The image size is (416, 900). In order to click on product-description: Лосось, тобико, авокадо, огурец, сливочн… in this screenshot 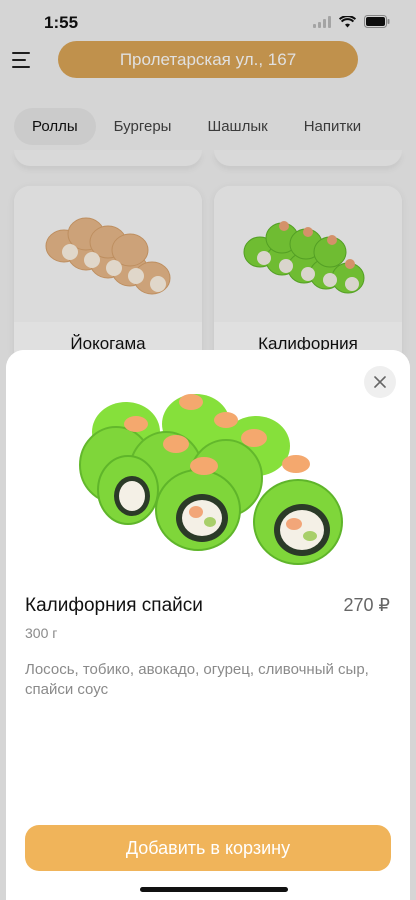, I will do `click(197, 679)`.